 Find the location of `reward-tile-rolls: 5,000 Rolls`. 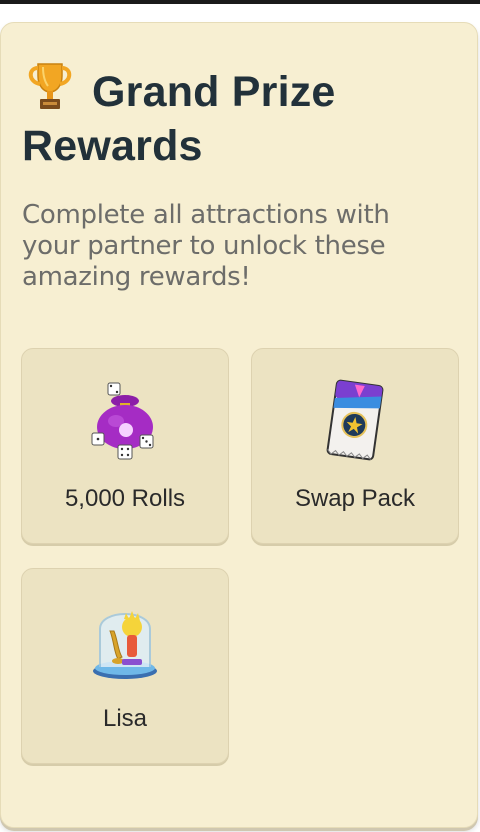

reward-tile-rolls: 5,000 Rolls is located at coordinates (125, 446).